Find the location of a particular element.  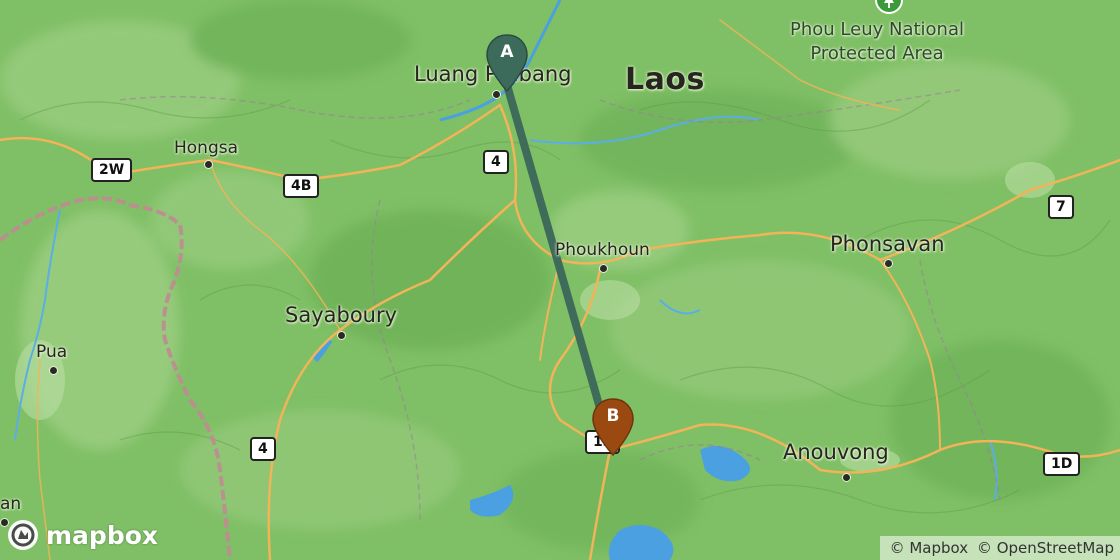

city-dot-phonsavan is located at coordinates (888, 263).